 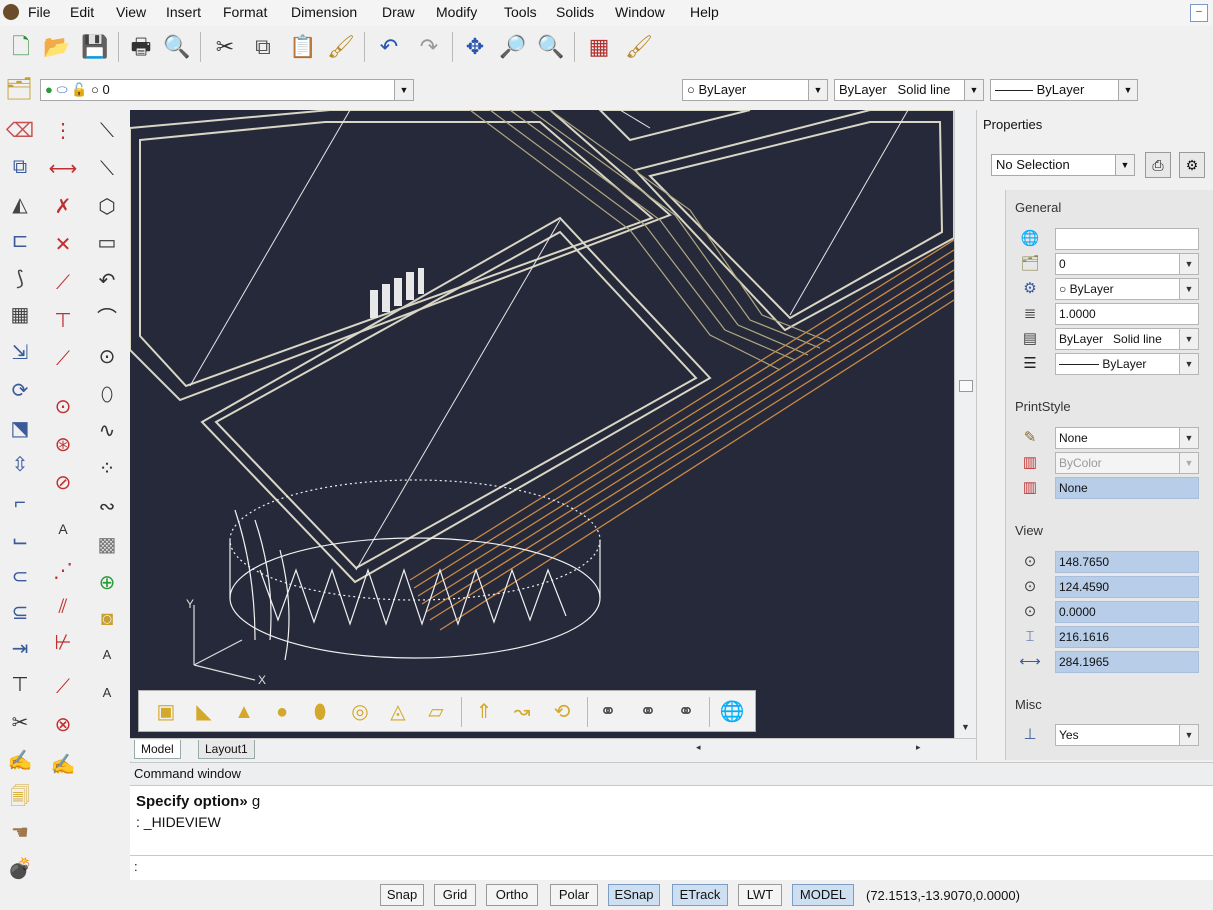 What do you see at coordinates (63, 321) in the screenshot?
I see `baseline-dimension-icon: ⊤` at bounding box center [63, 321].